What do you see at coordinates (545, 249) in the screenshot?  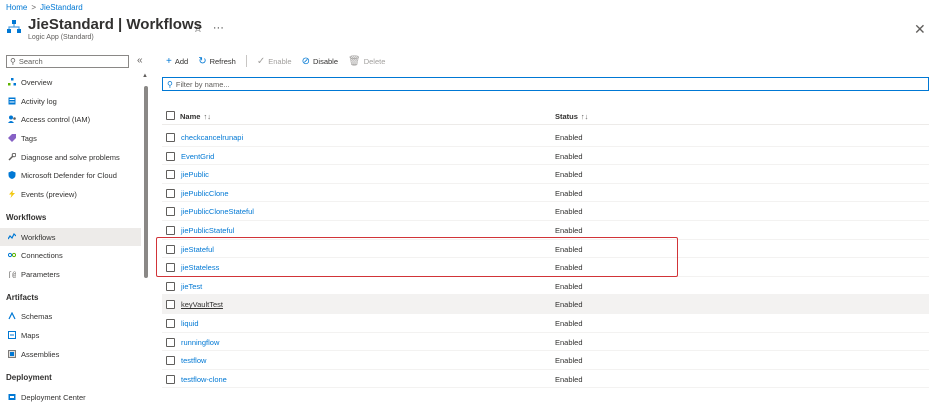 I see `table-row: jieStateful Enabled` at bounding box center [545, 249].